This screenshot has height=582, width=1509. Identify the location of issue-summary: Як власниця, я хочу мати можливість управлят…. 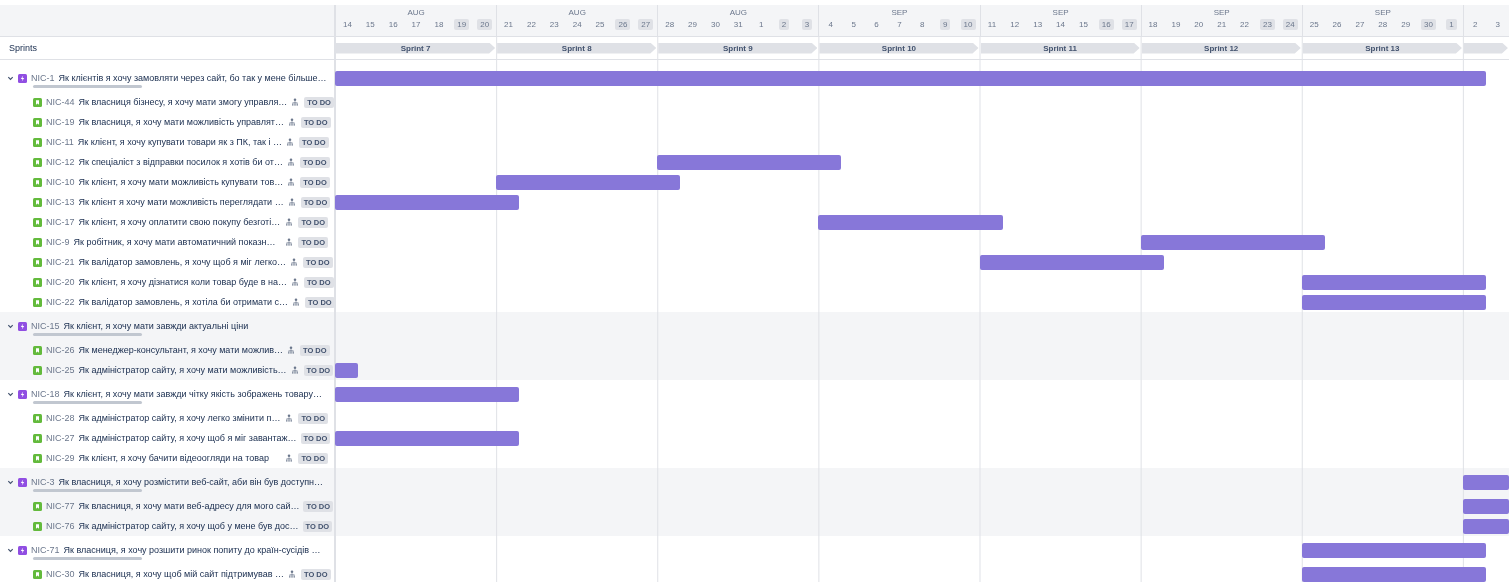
(181, 122).